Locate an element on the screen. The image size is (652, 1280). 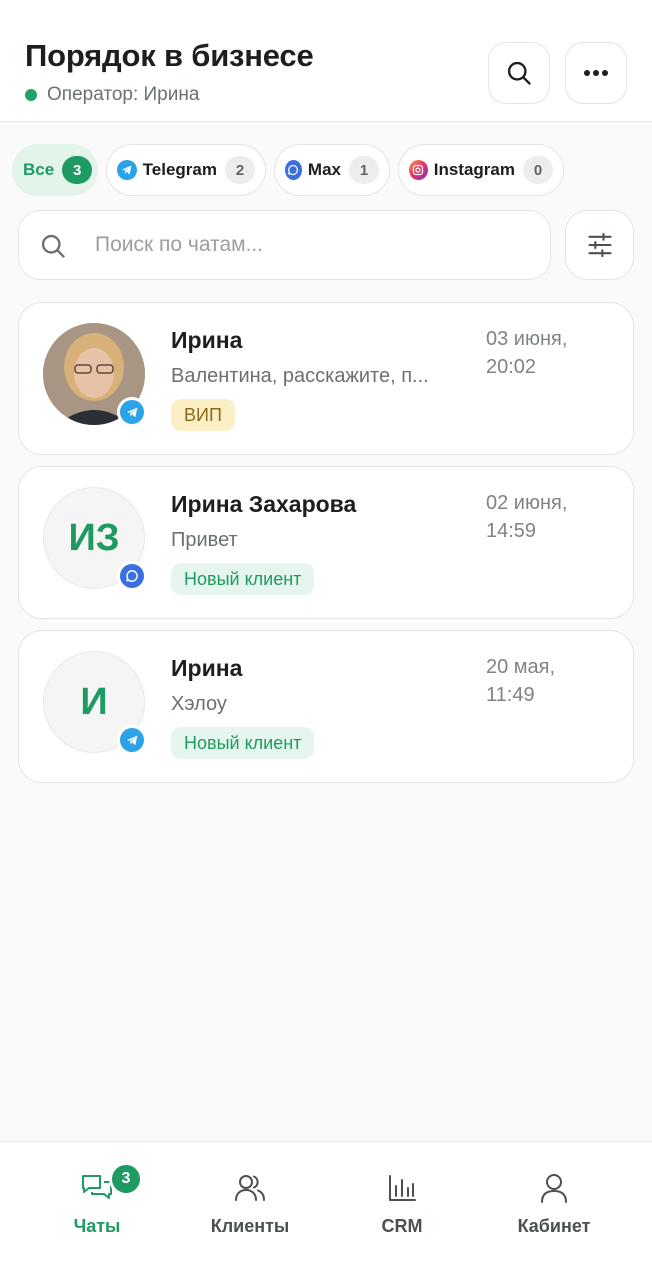
bottom-navigation: 3 Чаты Клиенты CRM Кабинет is located at coordinates (326, 1210).